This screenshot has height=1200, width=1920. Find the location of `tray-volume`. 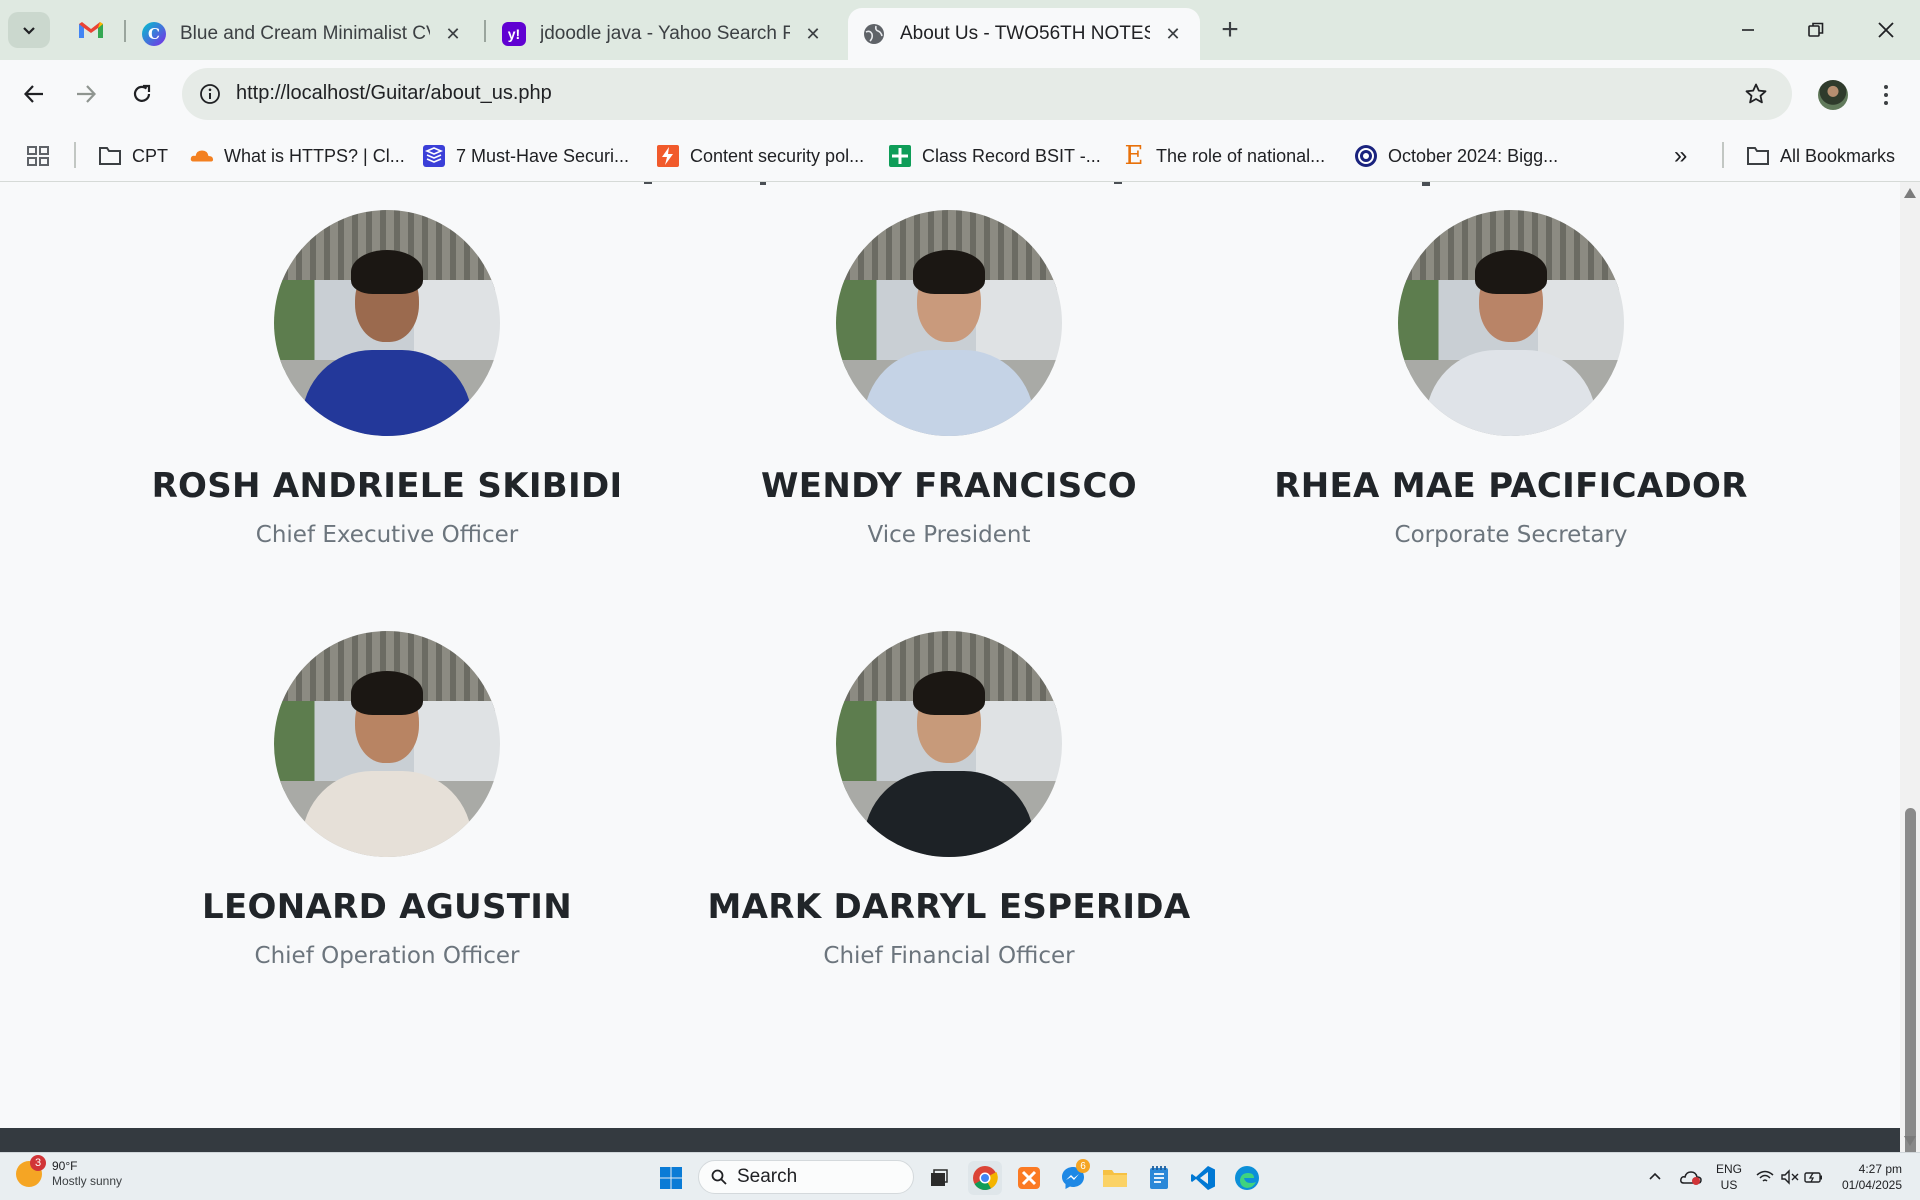

tray-volume is located at coordinates (1790, 1176).